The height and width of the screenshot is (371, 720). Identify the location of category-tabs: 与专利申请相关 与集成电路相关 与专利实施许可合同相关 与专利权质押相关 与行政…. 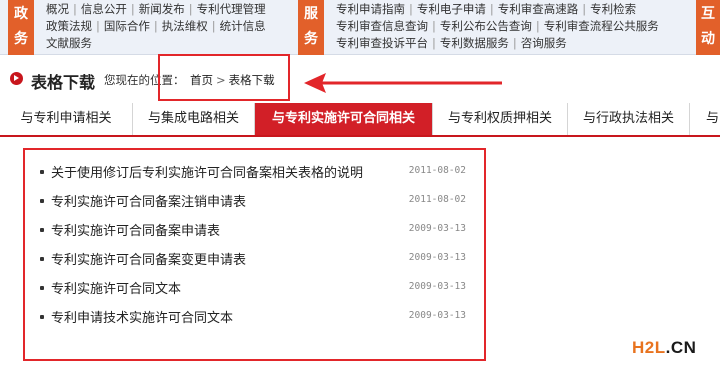
(360, 120).